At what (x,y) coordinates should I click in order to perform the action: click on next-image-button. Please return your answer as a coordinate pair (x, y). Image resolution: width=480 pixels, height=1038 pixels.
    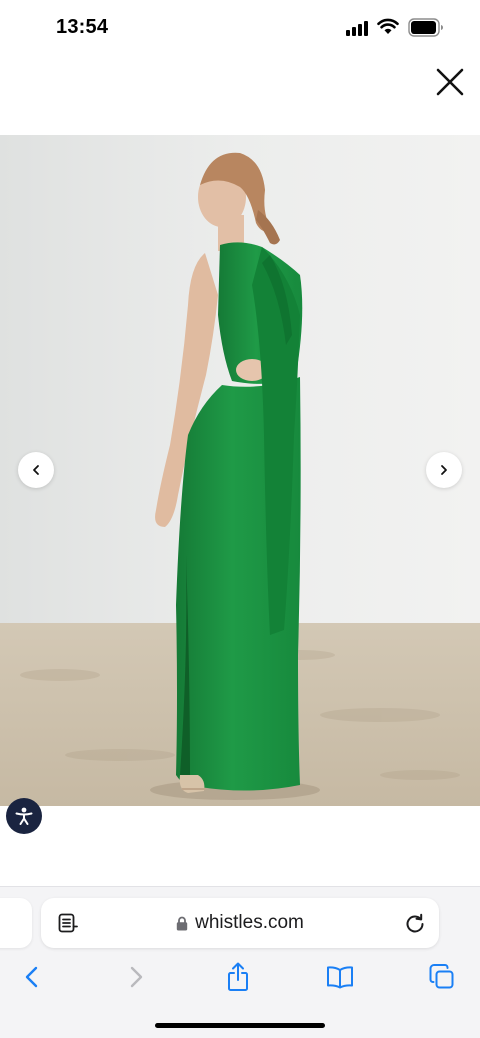
    Looking at the image, I should click on (444, 470).